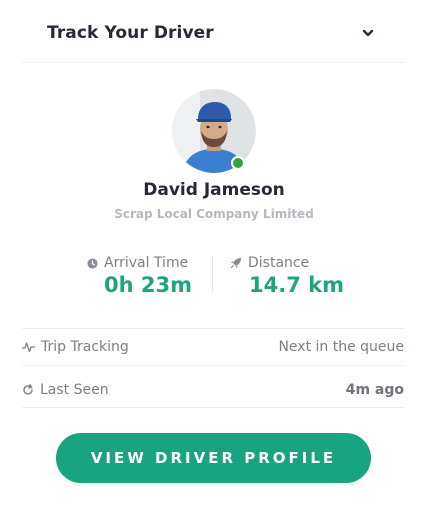 The height and width of the screenshot is (510, 428). Describe the element at coordinates (341, 347) in the screenshot. I see `trip-tracking-status: Next in the queue` at that location.